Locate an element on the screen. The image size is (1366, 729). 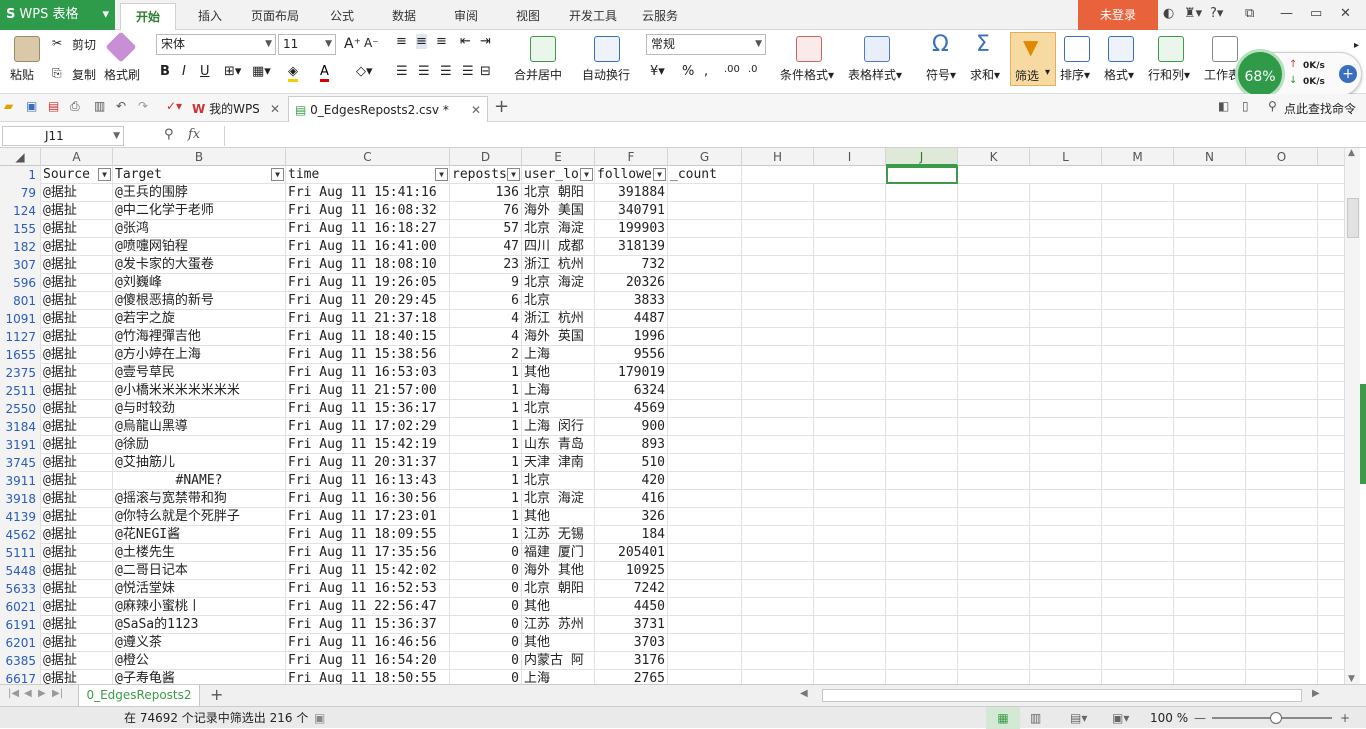
cell-reposts: 4 is located at coordinates (486, 319).